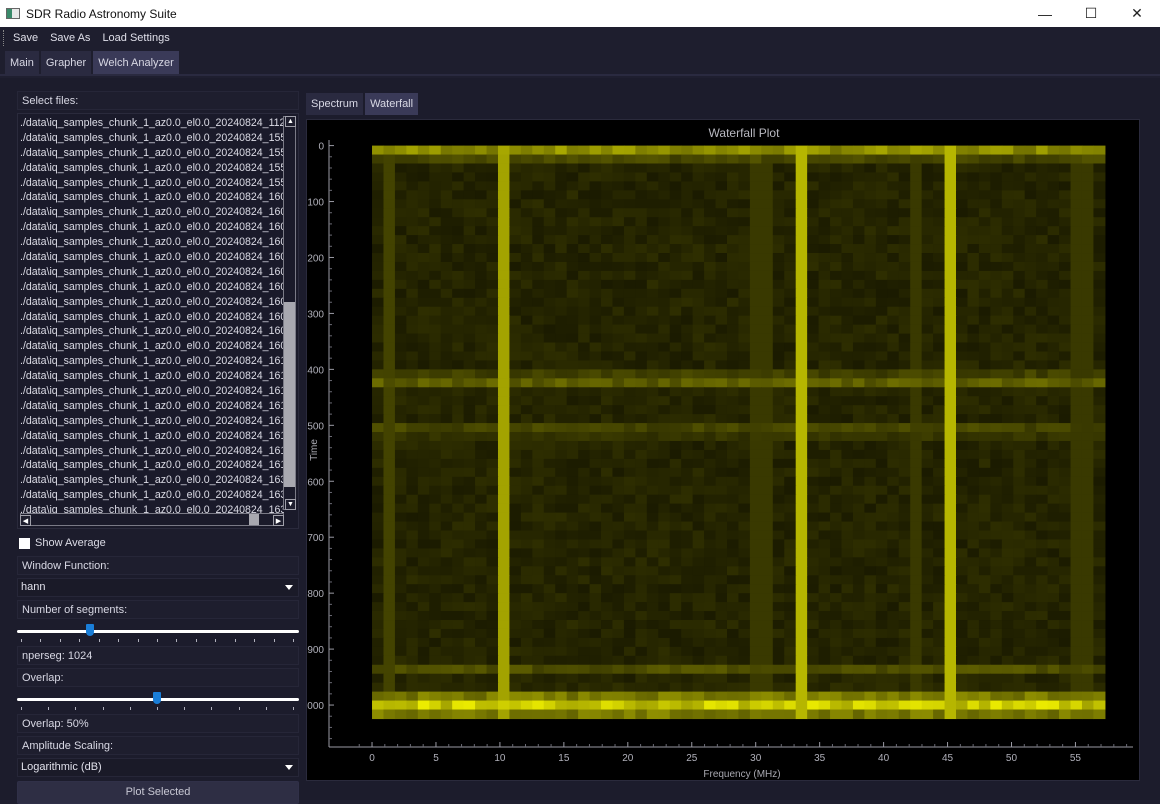 This screenshot has width=1160, height=804. I want to click on plot-selected-button: Plot Selected, so click(158, 792).